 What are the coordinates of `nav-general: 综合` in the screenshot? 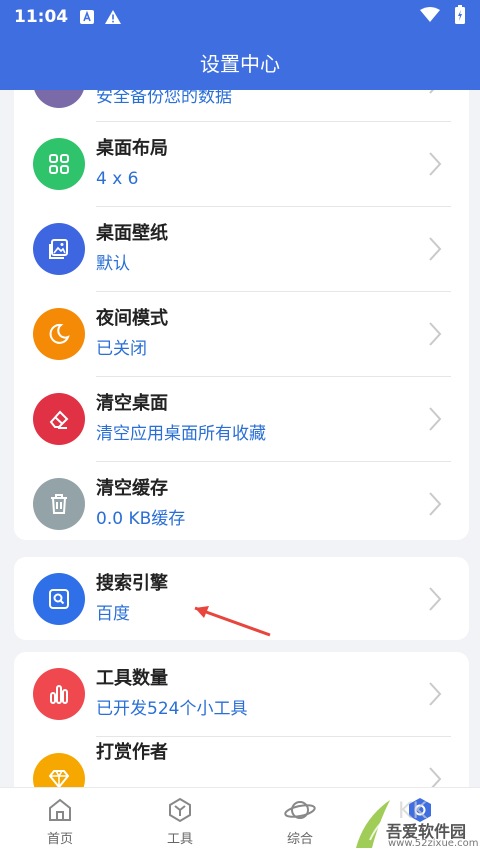 It's located at (300, 821).